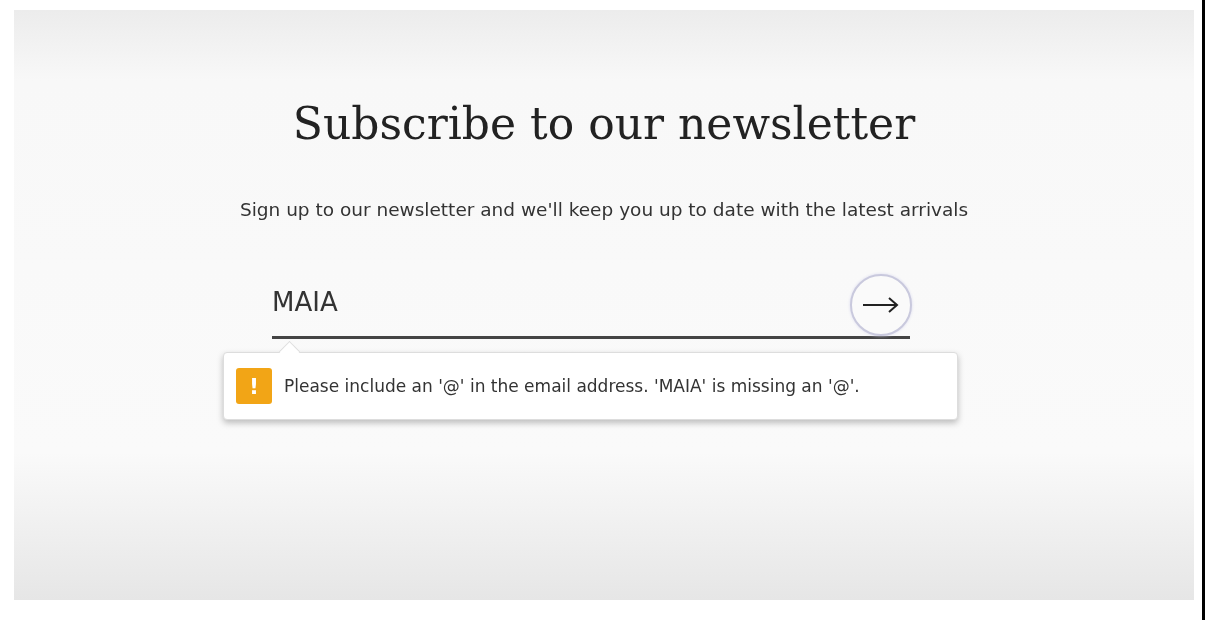 The height and width of the screenshot is (620, 1207). What do you see at coordinates (604, 210) in the screenshot?
I see `subheading: Sign up to our newsletter and we'll keep you up to date with the latest arrivals` at bounding box center [604, 210].